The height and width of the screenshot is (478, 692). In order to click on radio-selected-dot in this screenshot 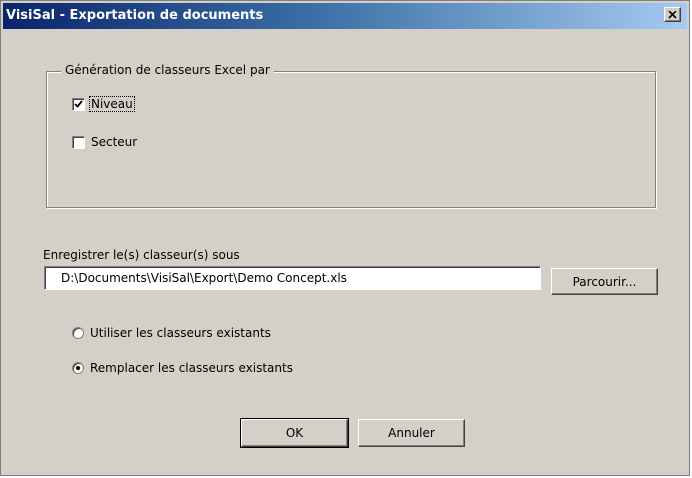, I will do `click(78, 368)`.